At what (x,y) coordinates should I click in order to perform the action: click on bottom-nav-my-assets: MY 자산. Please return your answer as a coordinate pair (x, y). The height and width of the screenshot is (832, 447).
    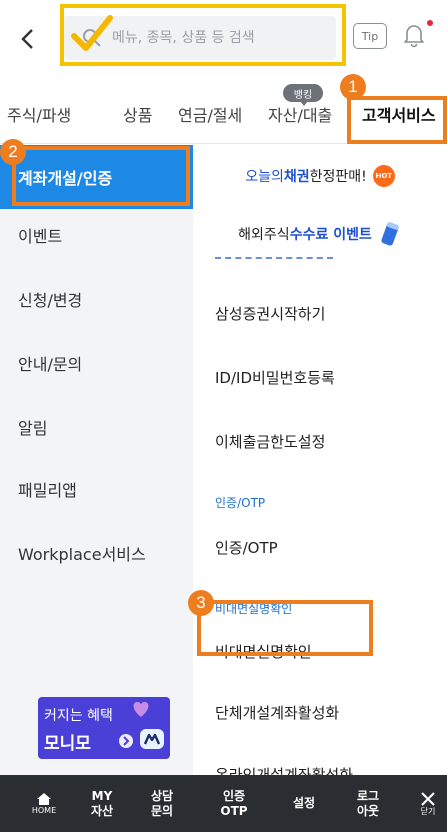
    Looking at the image, I should click on (102, 803).